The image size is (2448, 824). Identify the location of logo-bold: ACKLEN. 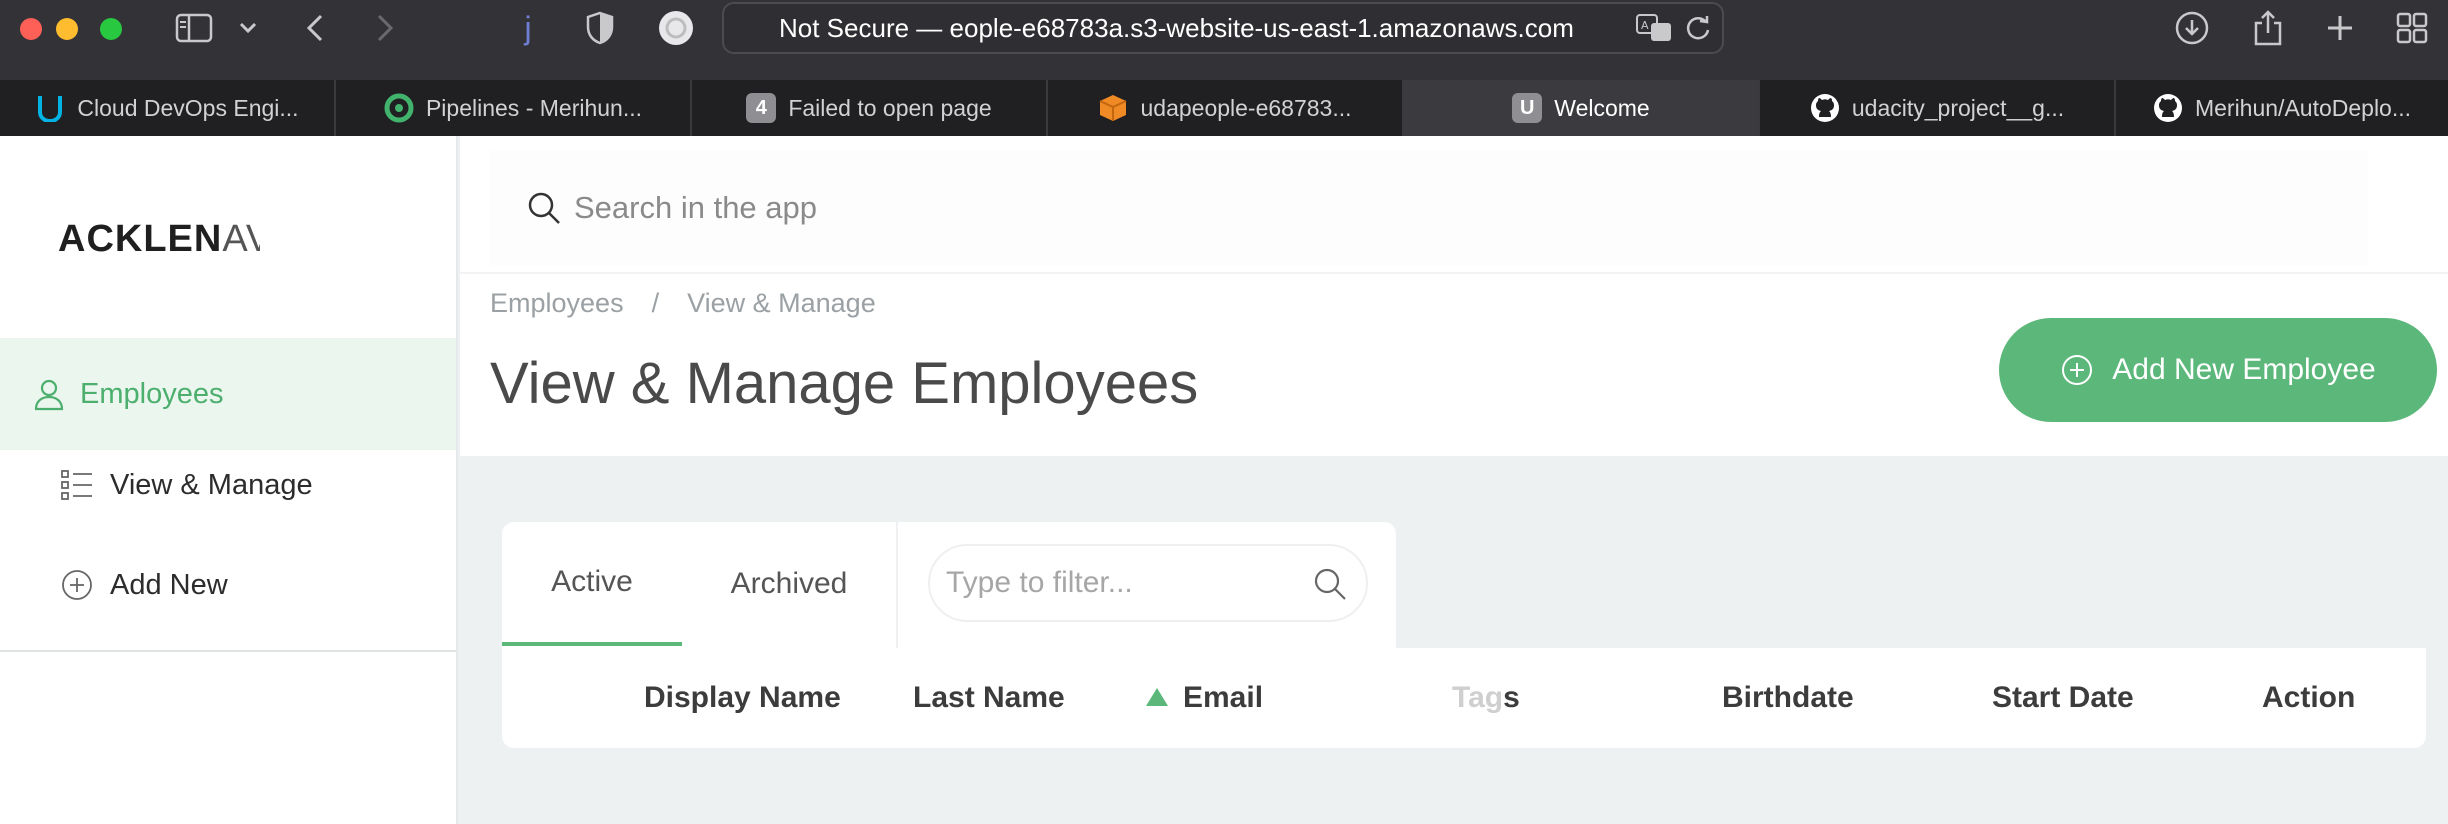
(140, 239).